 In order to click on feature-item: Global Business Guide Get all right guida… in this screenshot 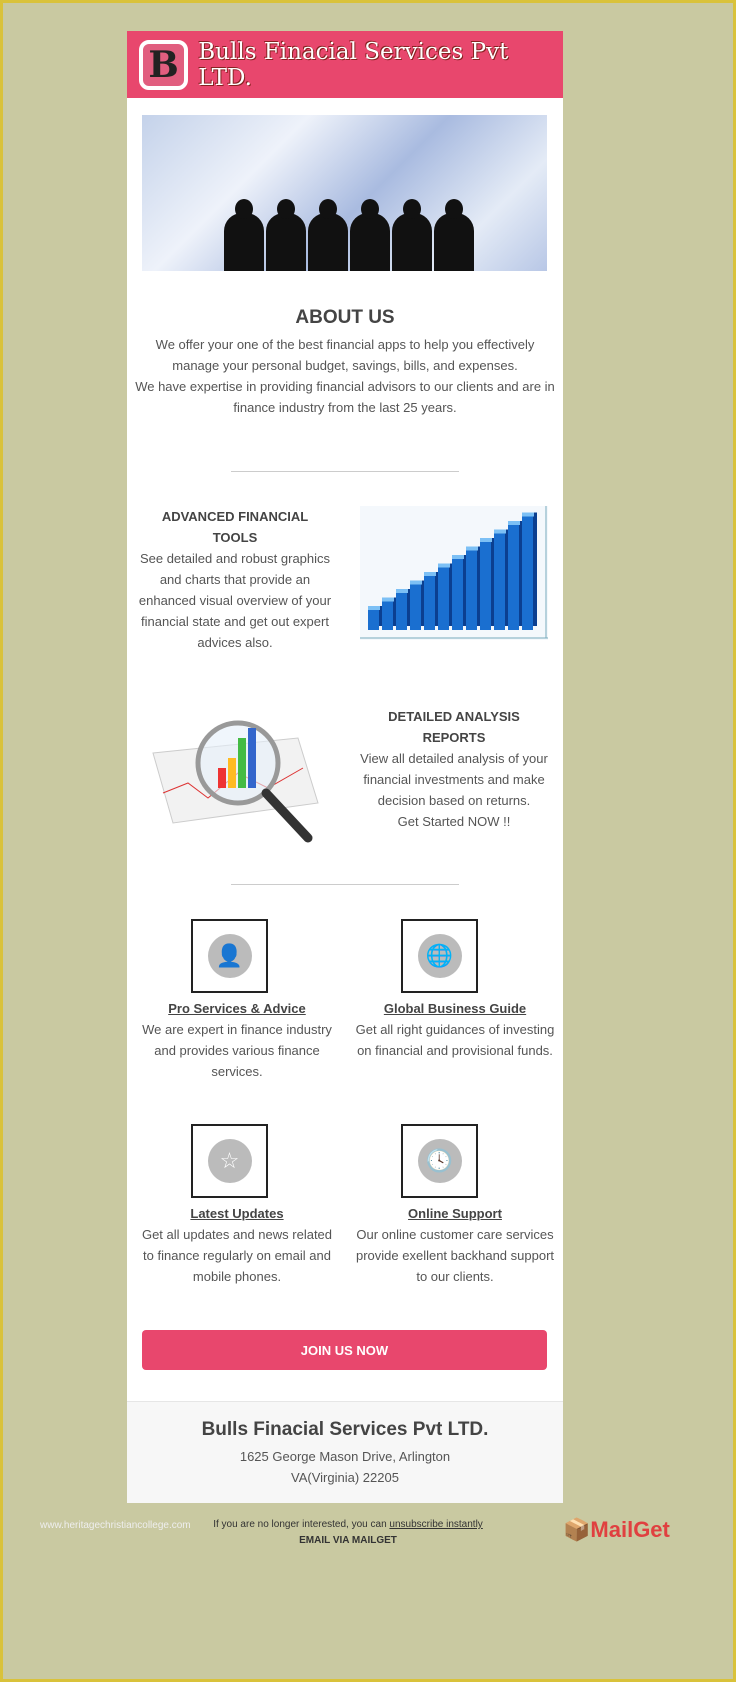, I will do `click(455, 1029)`.